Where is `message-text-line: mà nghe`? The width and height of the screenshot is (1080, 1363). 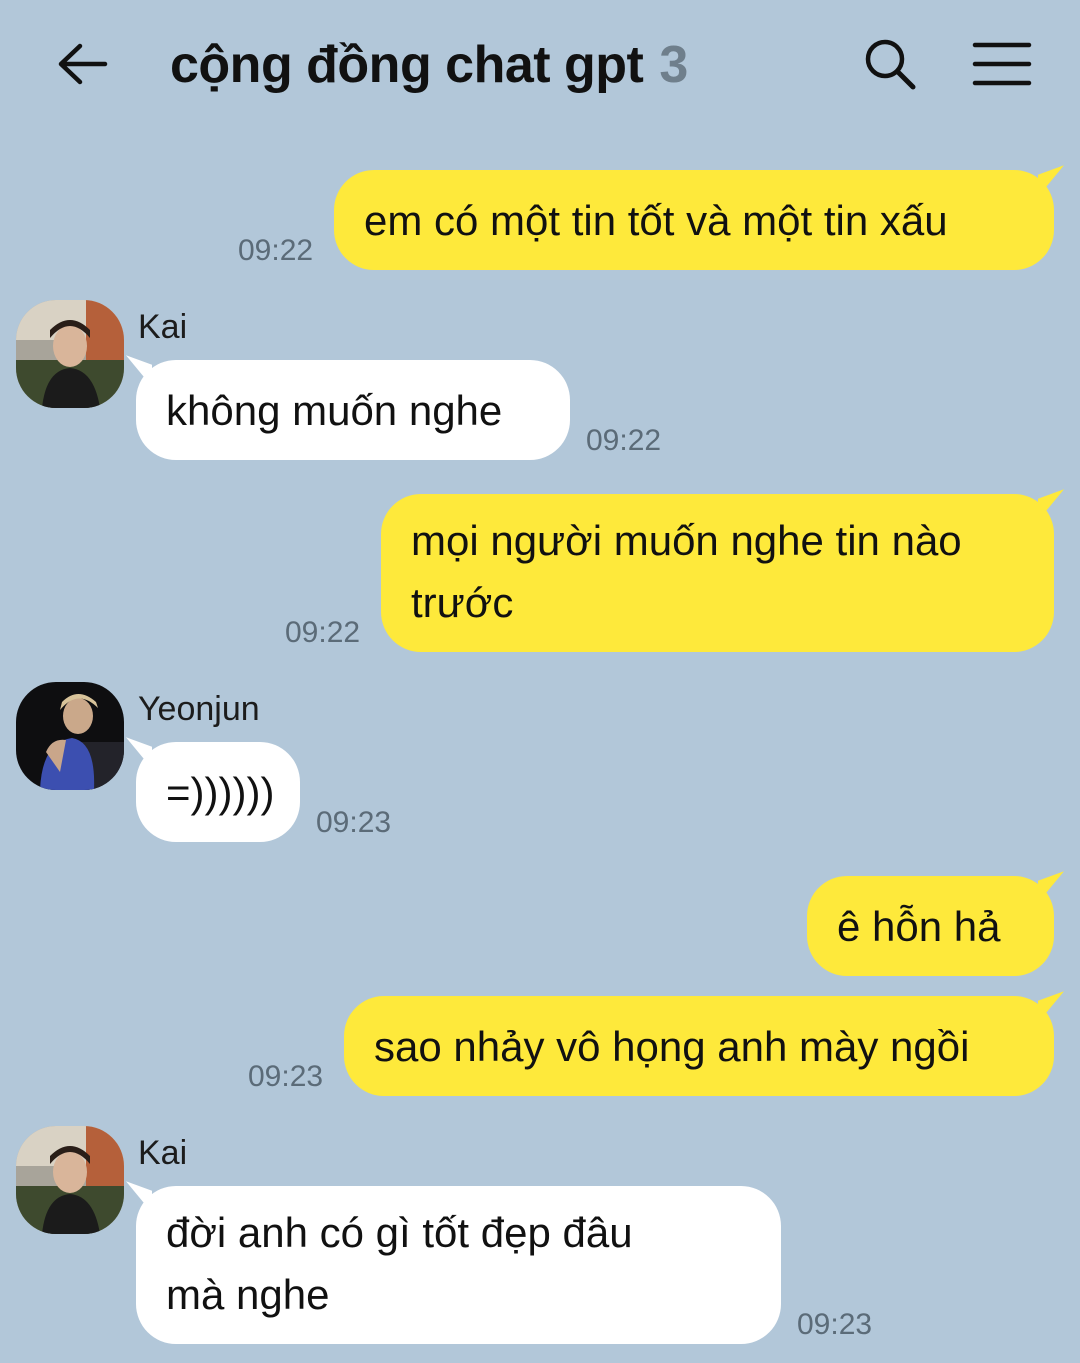
message-text-line: mà nghe is located at coordinates (248, 1294).